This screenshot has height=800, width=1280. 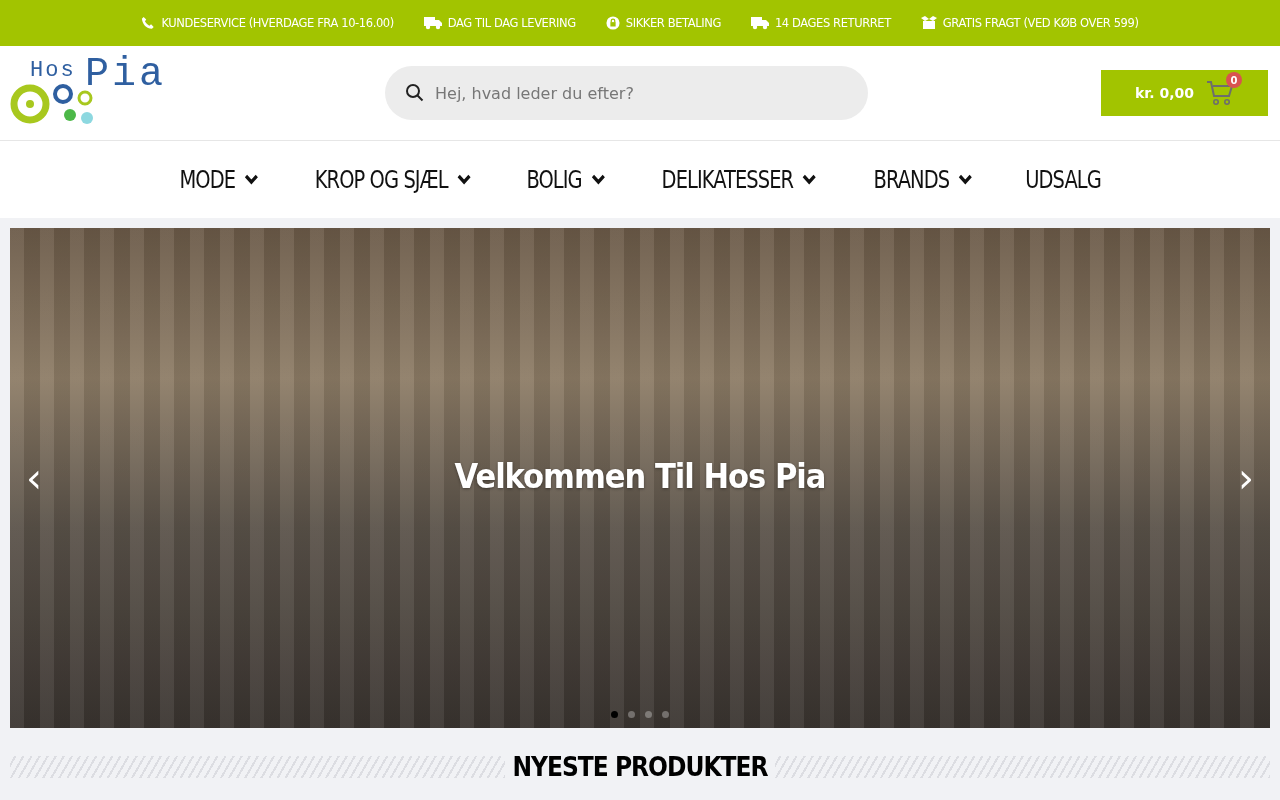 What do you see at coordinates (148, 23) in the screenshot?
I see `phone-icon` at bounding box center [148, 23].